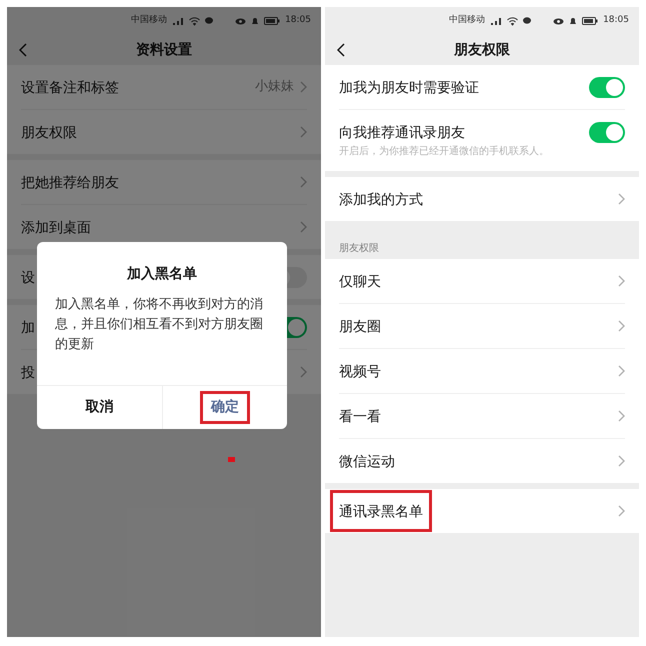 The width and height of the screenshot is (646, 646). What do you see at coordinates (164, 50) in the screenshot?
I see `page-title: 资料设置` at bounding box center [164, 50].